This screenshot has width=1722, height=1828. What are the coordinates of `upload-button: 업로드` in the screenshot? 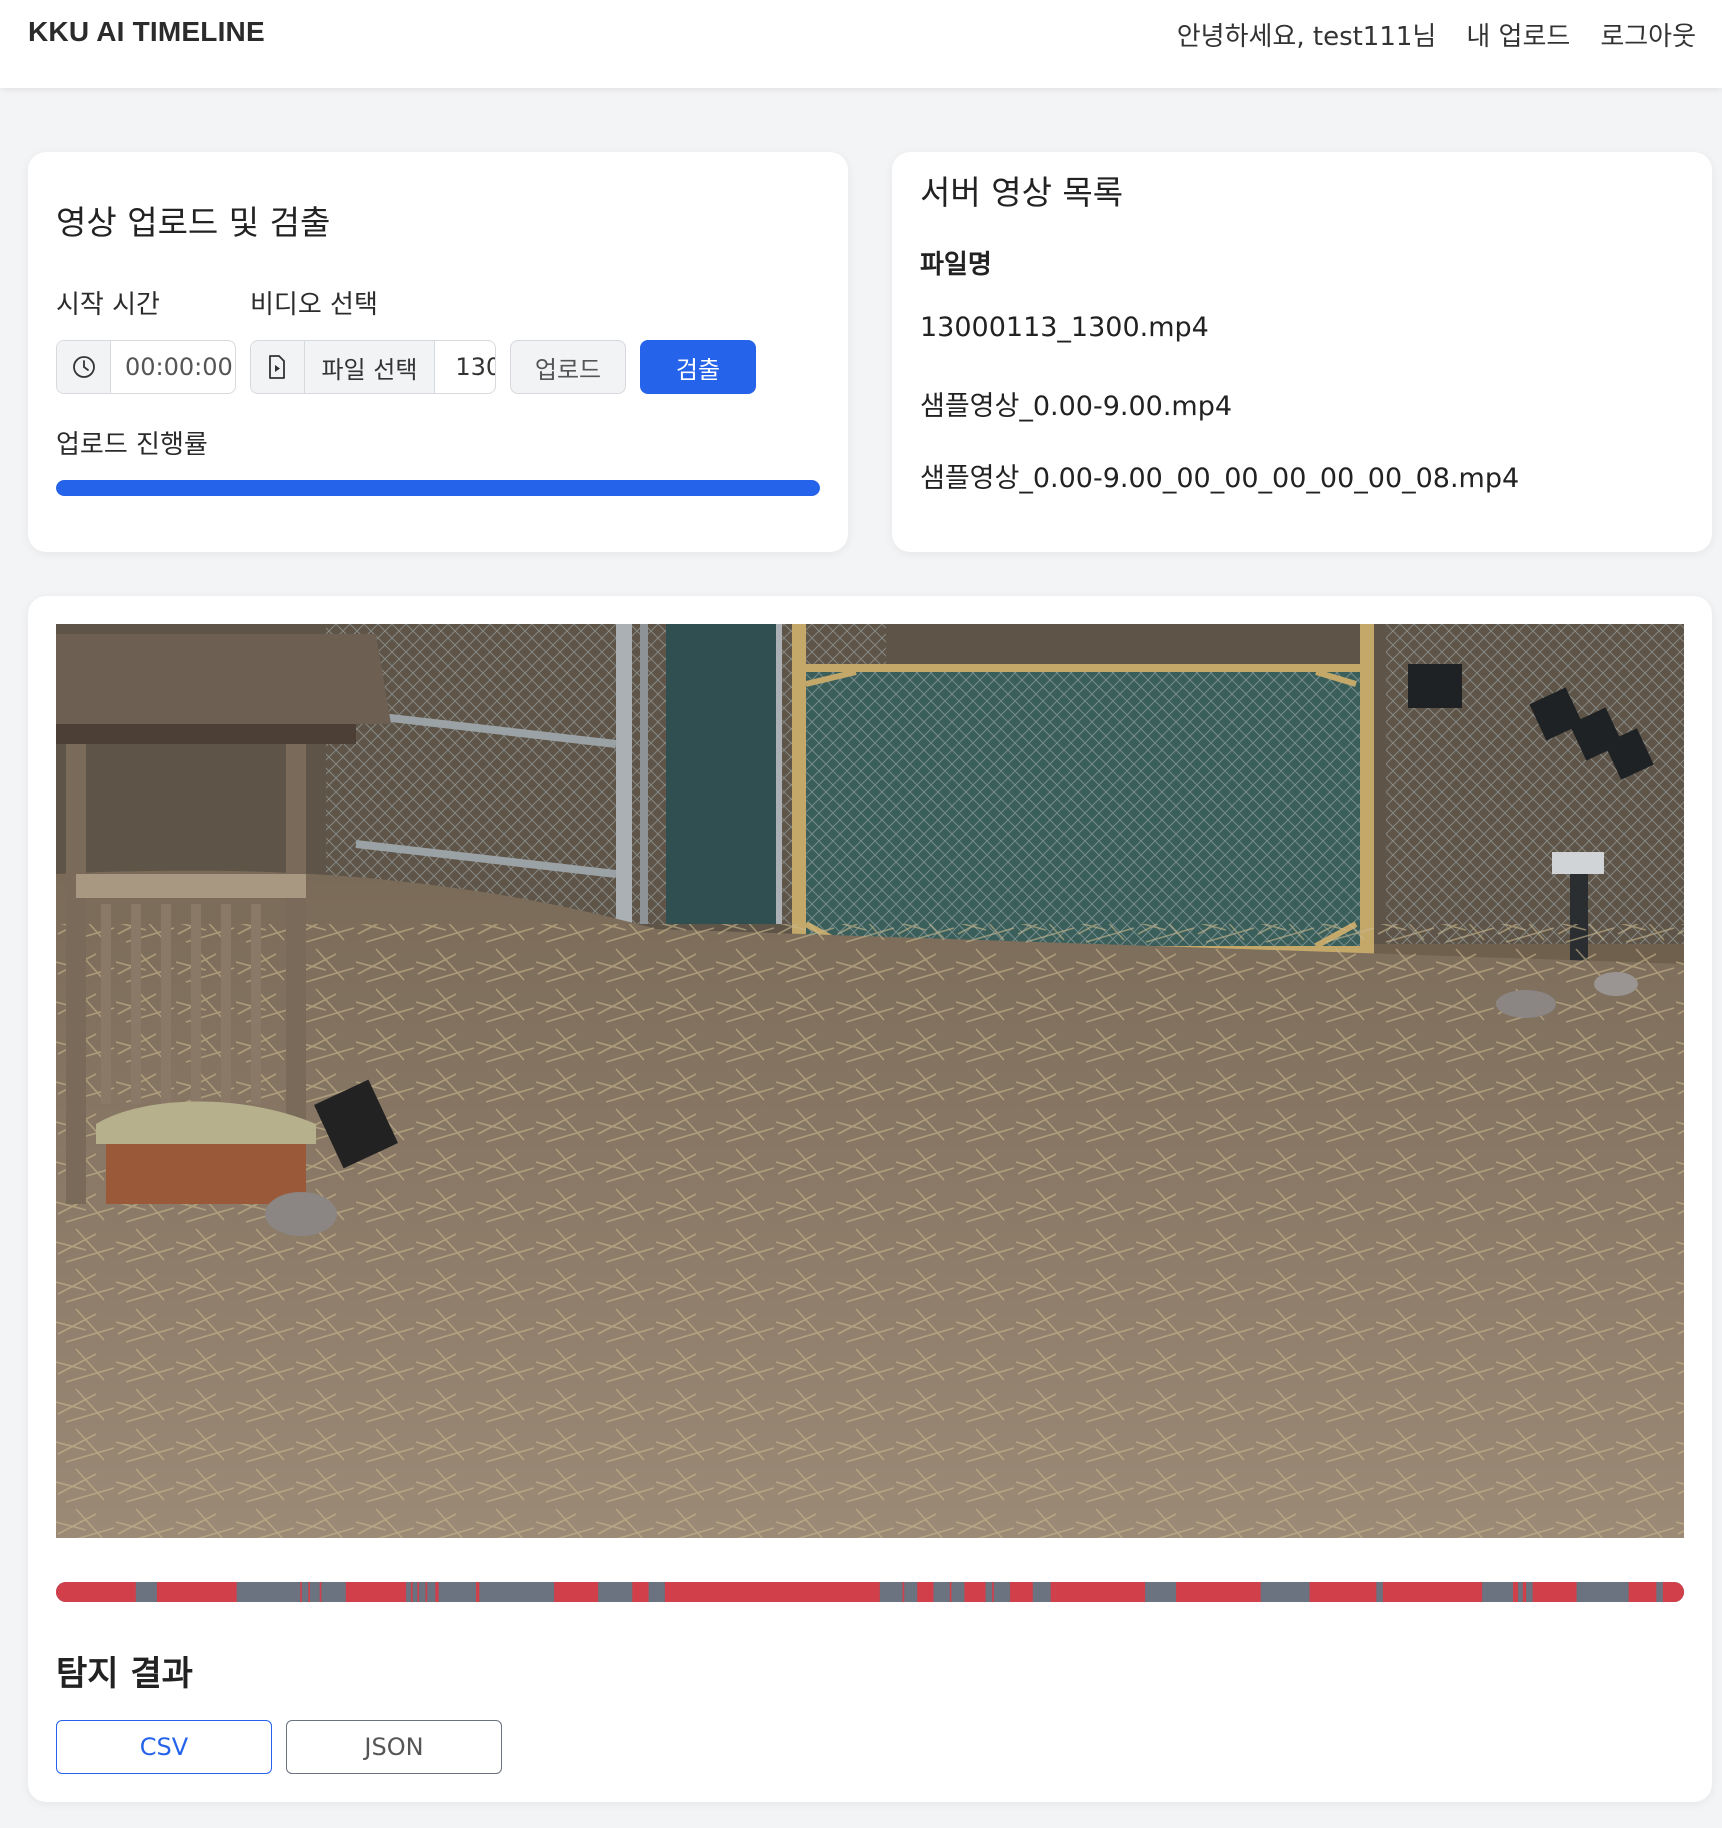 It's located at (568, 367).